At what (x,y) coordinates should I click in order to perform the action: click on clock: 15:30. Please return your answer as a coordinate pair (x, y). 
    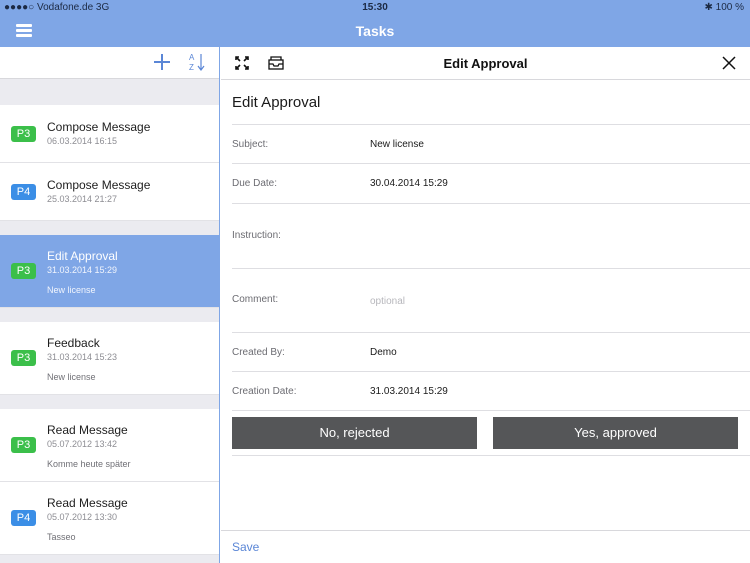
    Looking at the image, I should click on (375, 7).